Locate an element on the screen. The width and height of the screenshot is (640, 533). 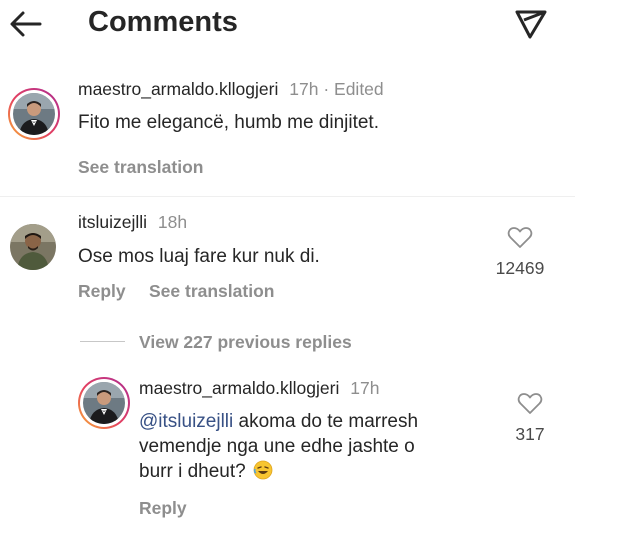
reply-text-part: akoma do te marresh is located at coordinates (326, 421).